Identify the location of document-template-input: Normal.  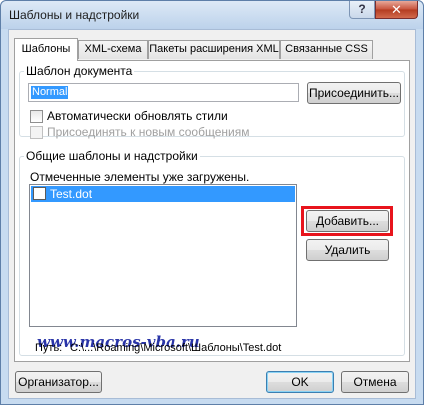
(163, 92).